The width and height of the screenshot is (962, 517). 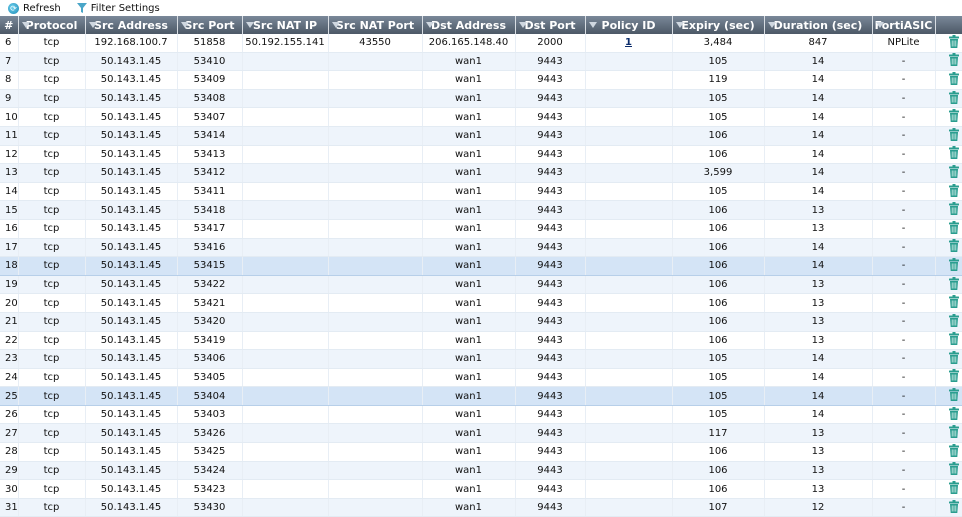 I want to click on column-header-index: #, so click(x=9, y=25).